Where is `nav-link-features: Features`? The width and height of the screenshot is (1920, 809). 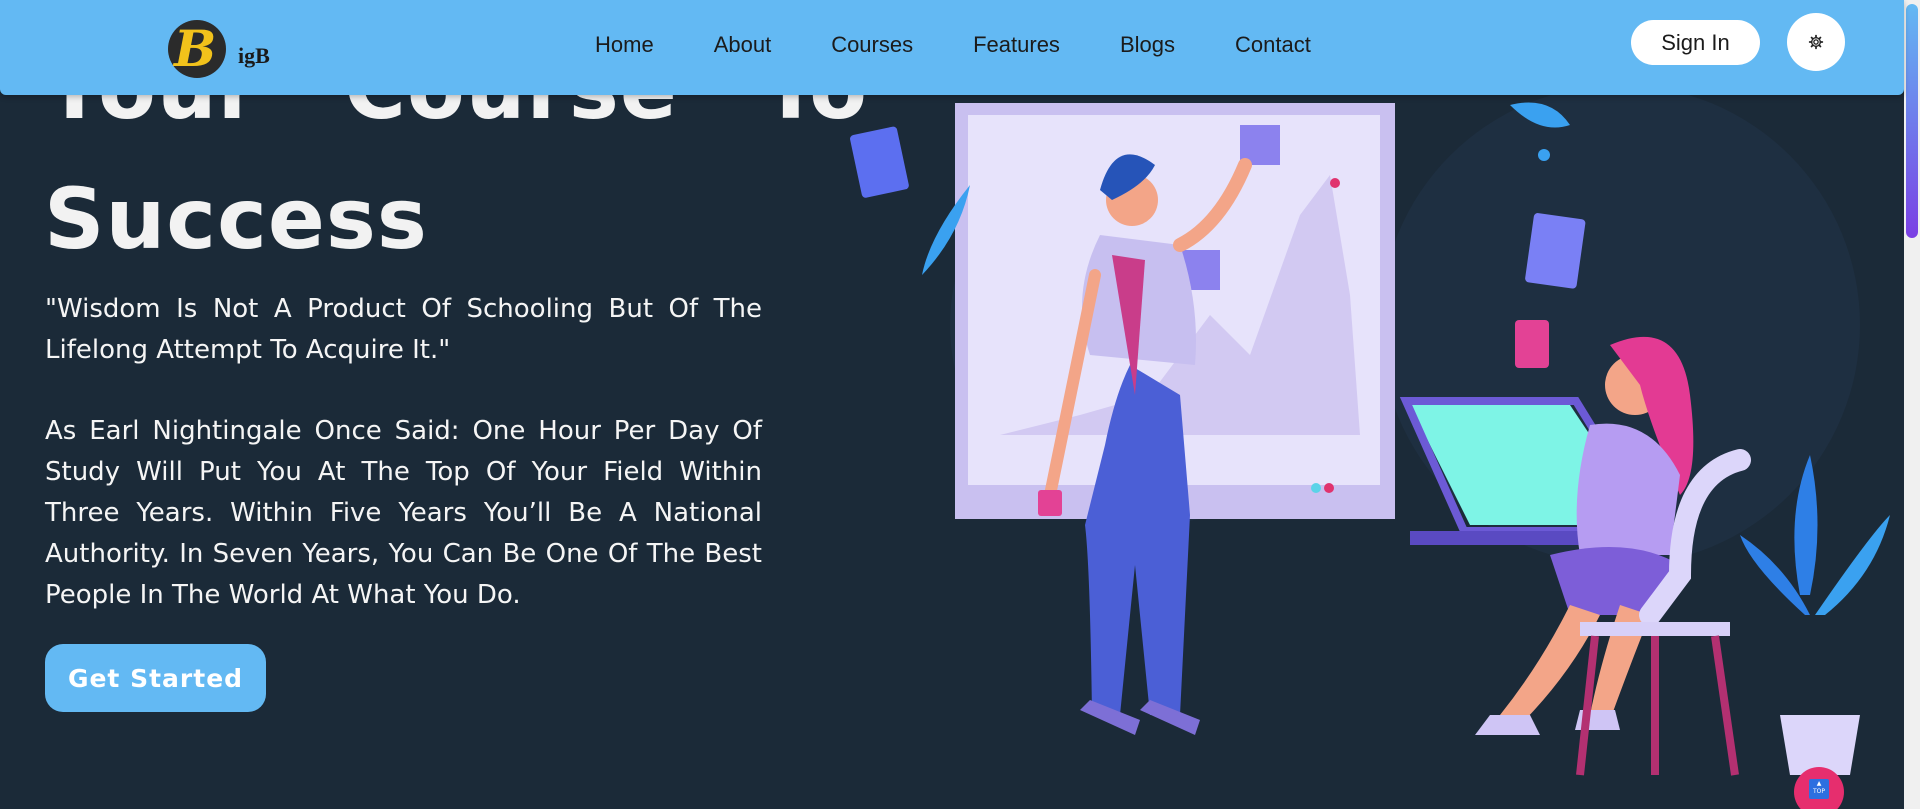 nav-link-features: Features is located at coordinates (1016, 45).